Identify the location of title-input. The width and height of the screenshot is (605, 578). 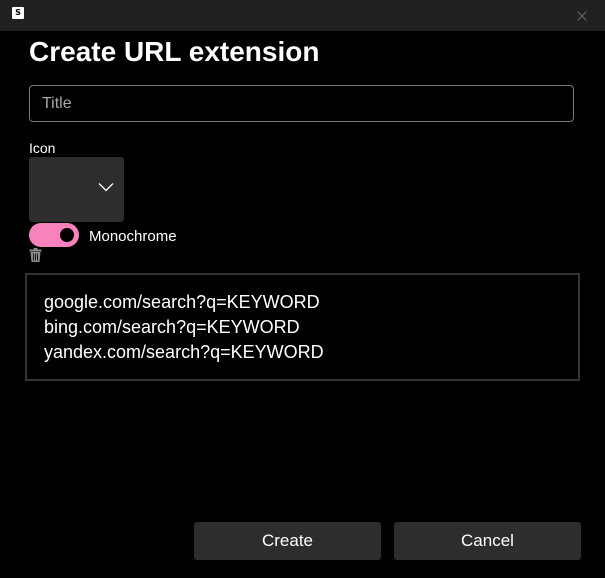
(301, 103).